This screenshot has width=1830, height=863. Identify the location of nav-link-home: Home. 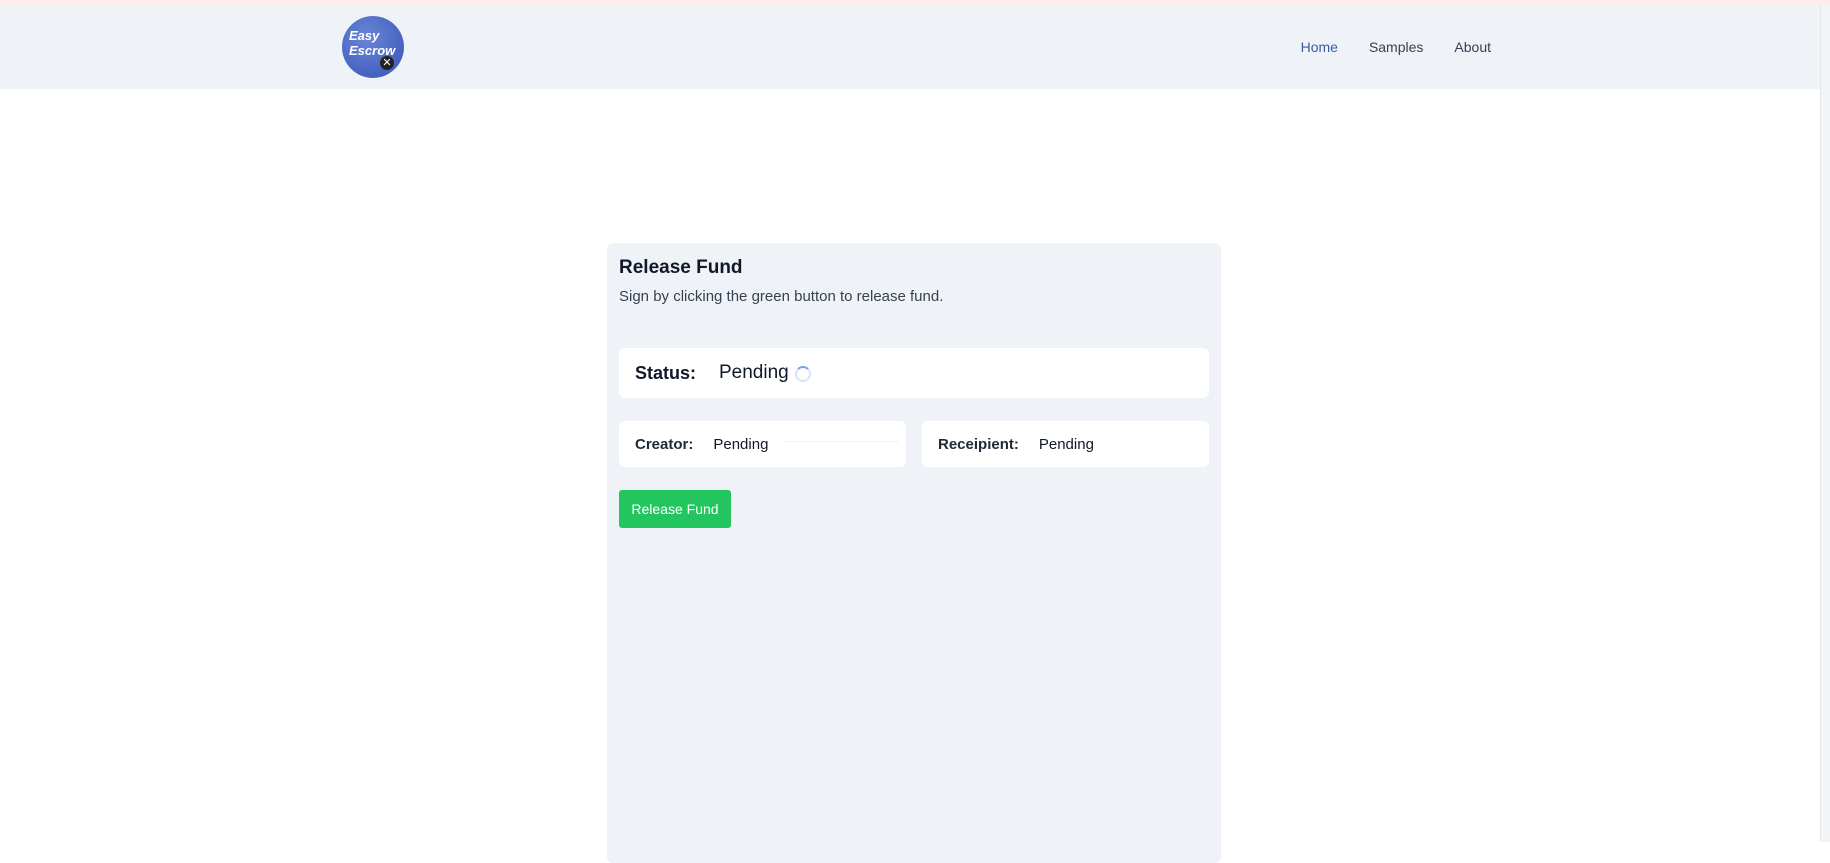
(1319, 47).